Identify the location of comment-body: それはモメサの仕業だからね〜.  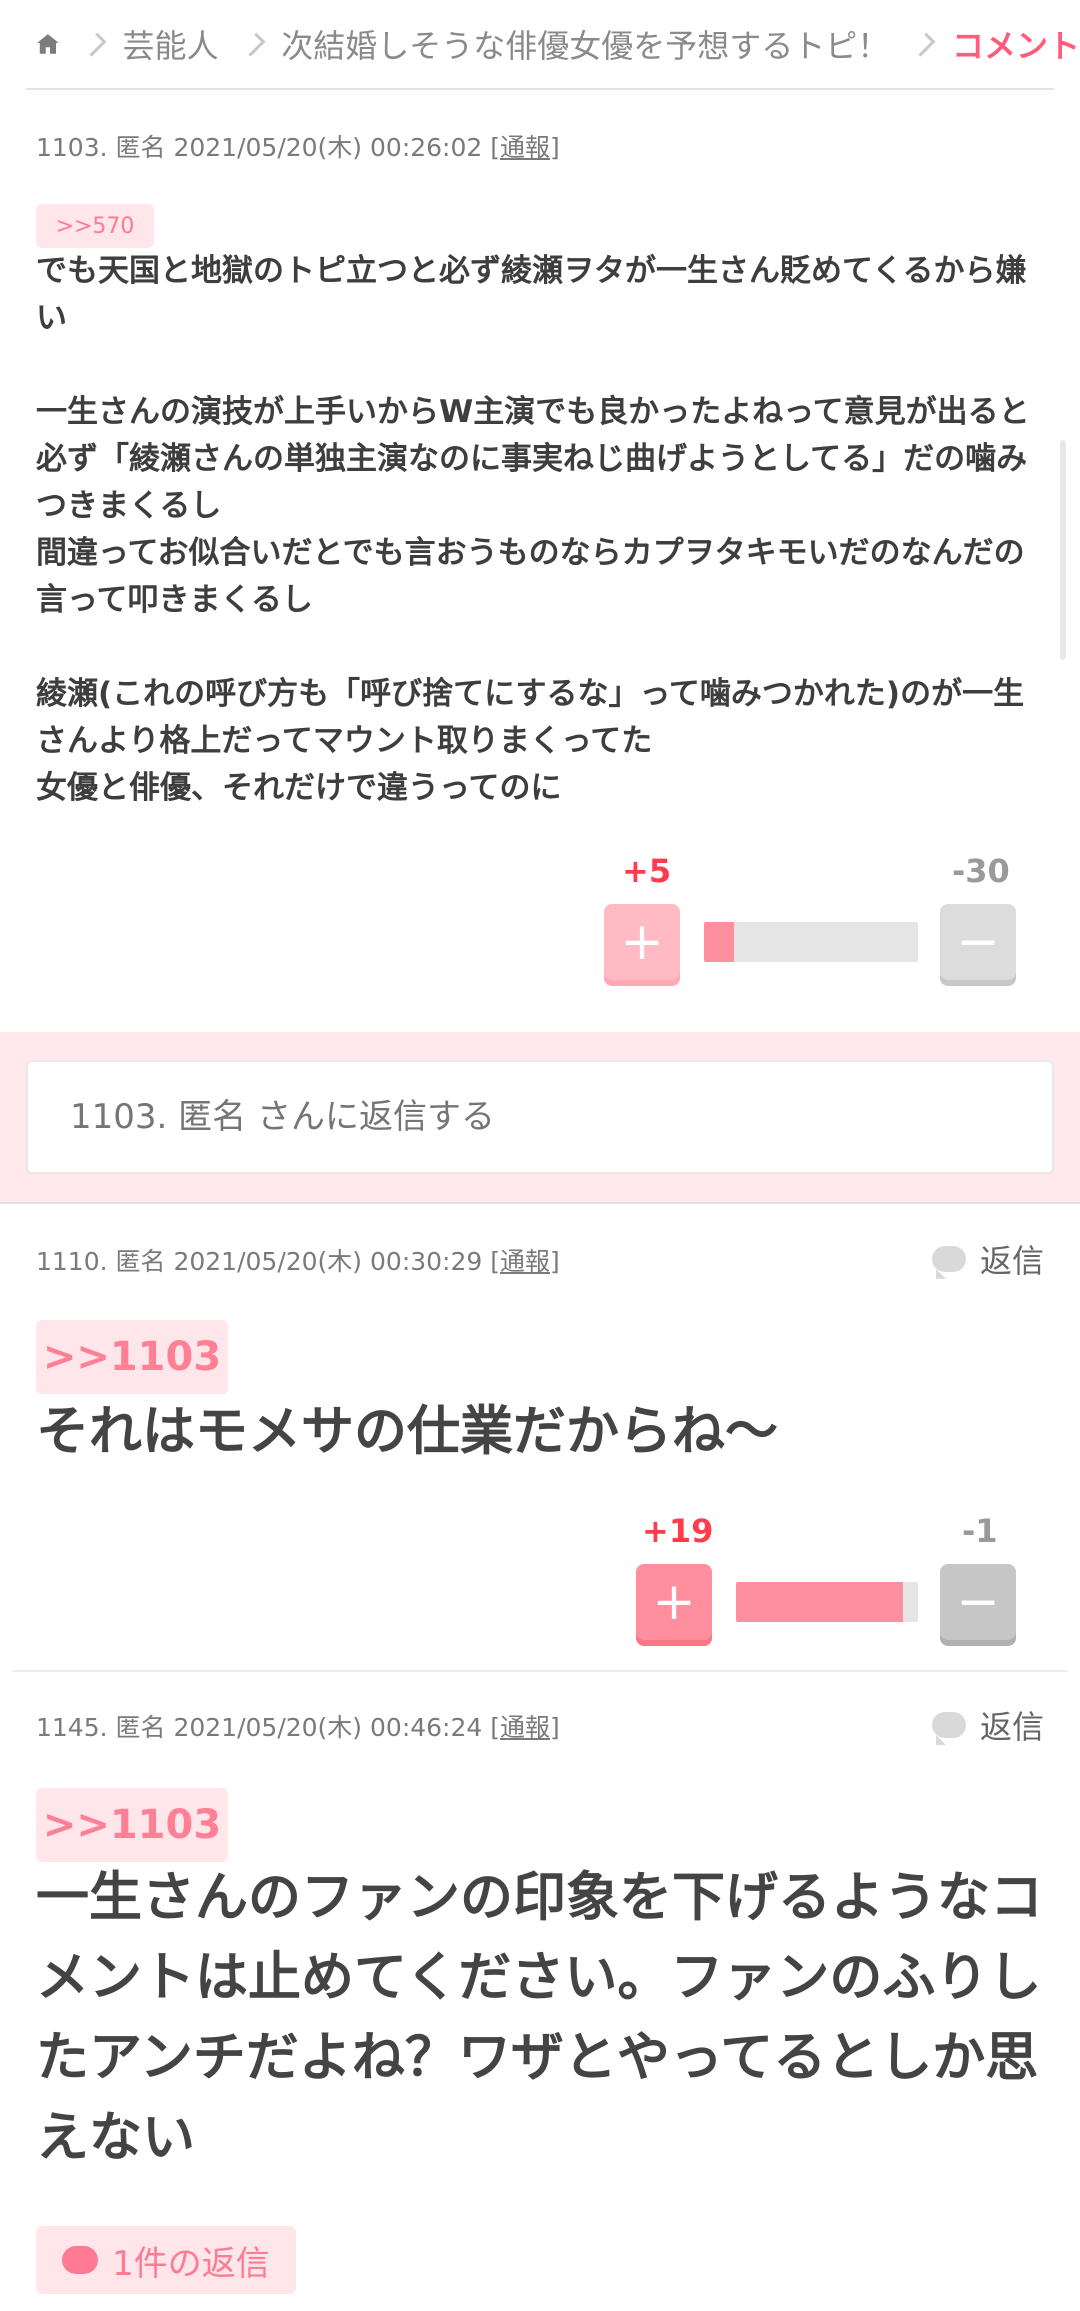
(407, 1431).